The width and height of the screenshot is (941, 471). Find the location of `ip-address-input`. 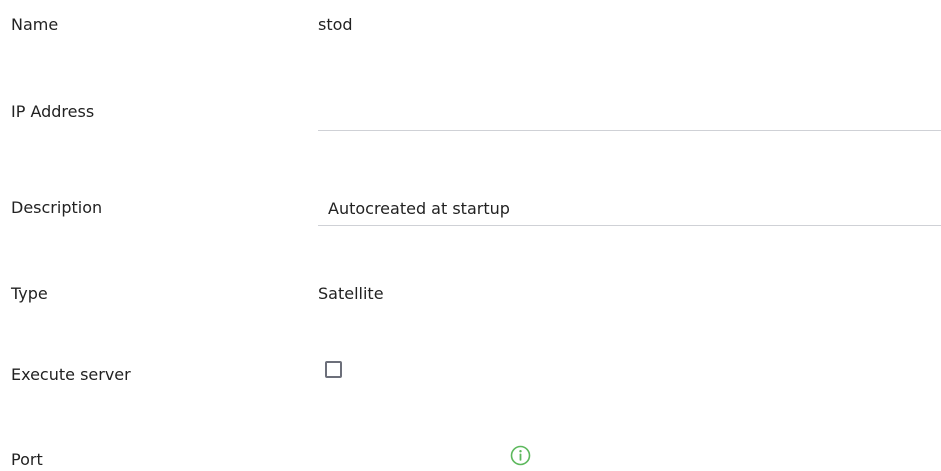

ip-address-input is located at coordinates (628, 113).